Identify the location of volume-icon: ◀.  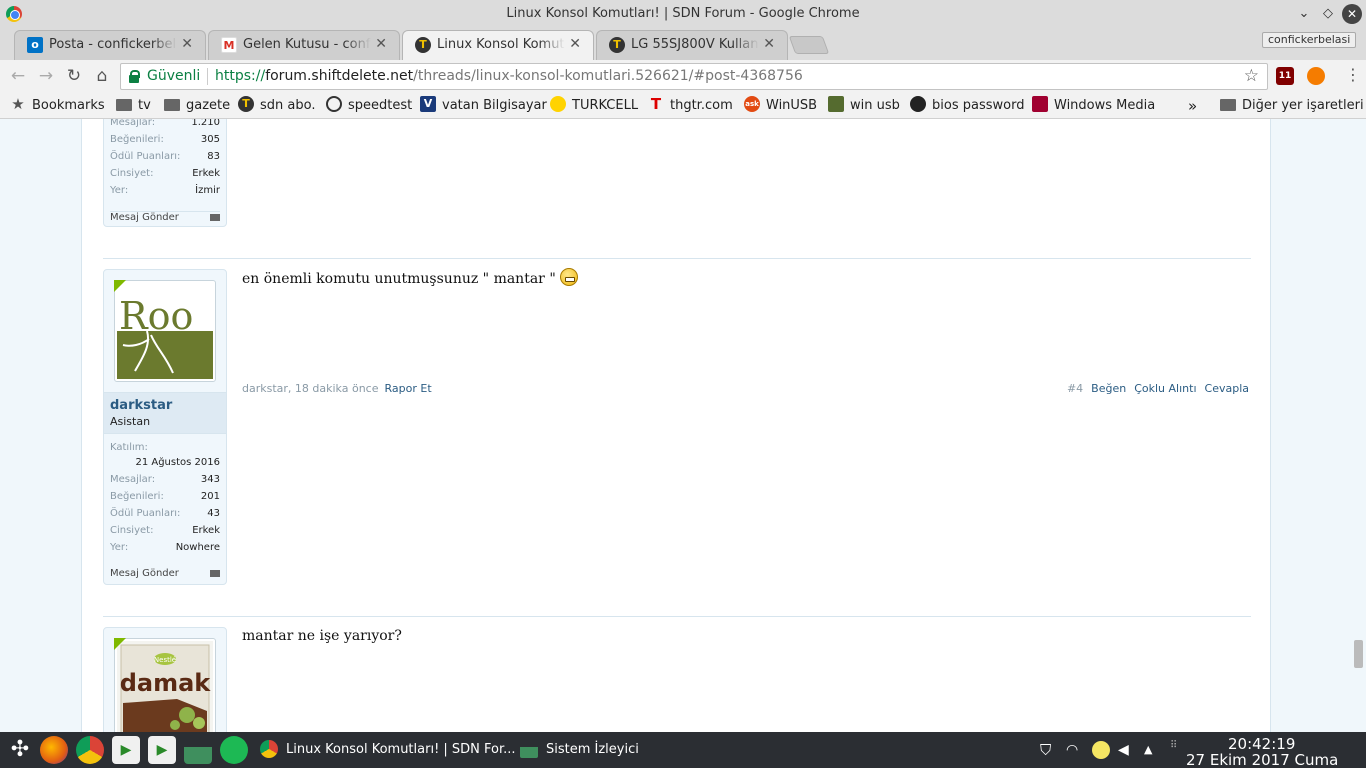
(1127, 750).